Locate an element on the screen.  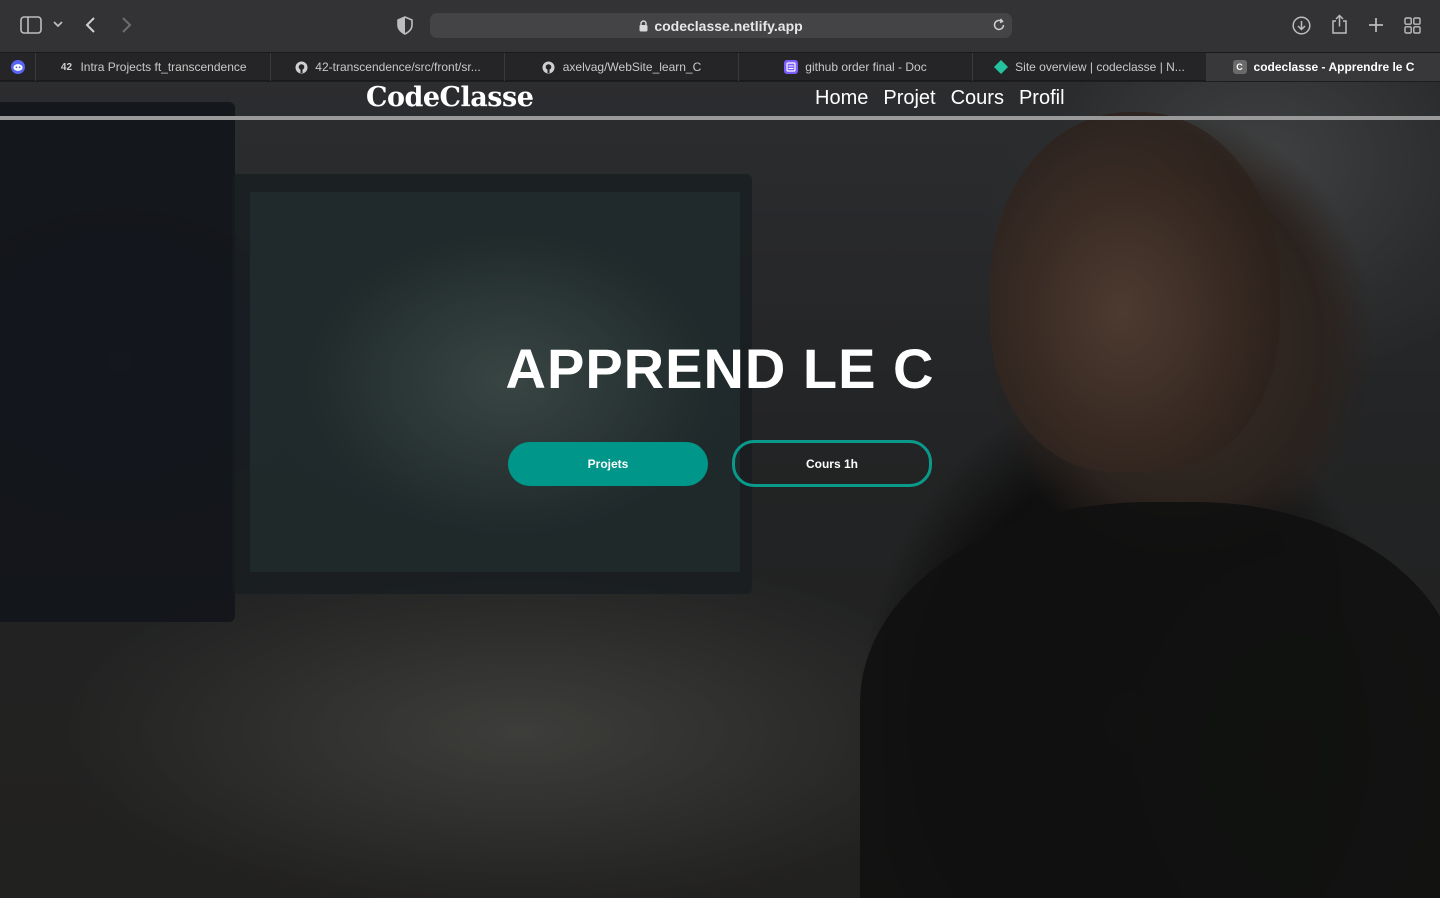
back-arrow-icon is located at coordinates (91, 25).